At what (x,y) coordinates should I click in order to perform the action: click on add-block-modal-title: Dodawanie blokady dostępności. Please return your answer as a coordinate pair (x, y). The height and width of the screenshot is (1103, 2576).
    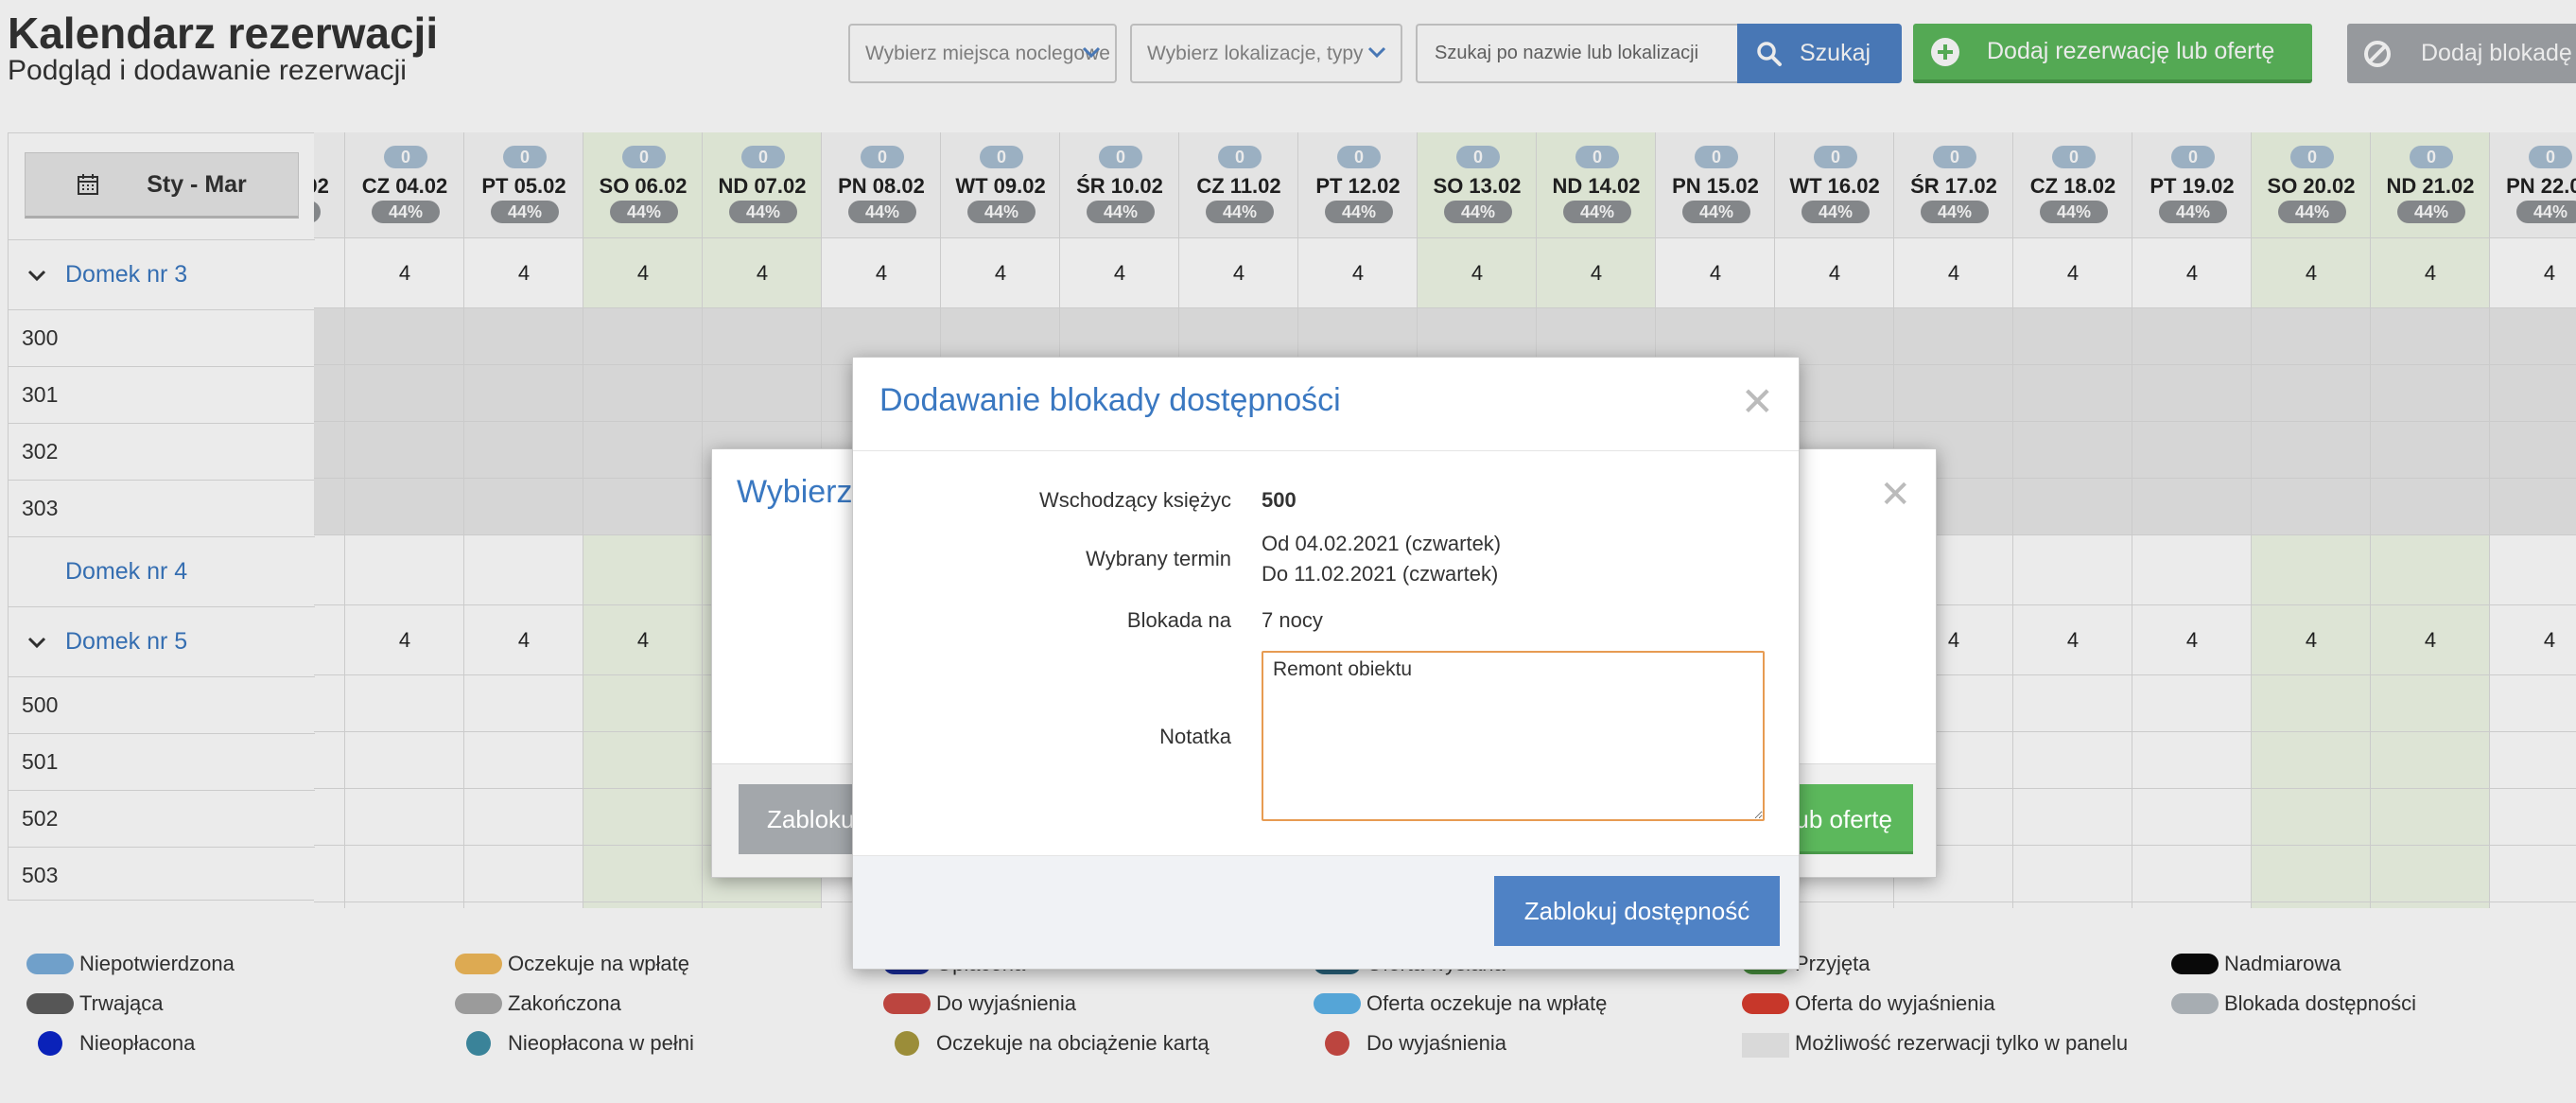
    Looking at the image, I should click on (1110, 400).